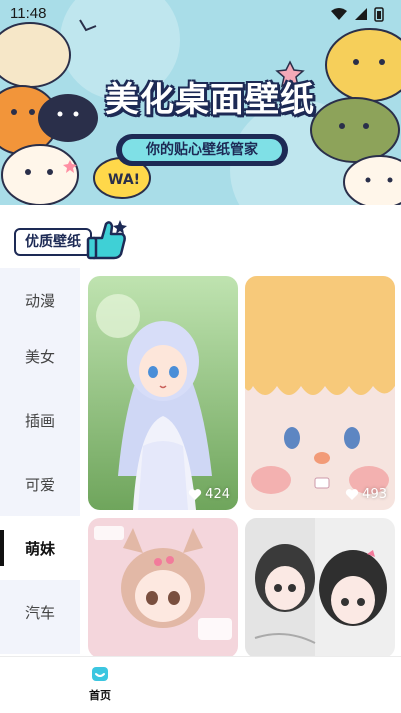 The image size is (401, 713). What do you see at coordinates (361, 14) in the screenshot?
I see `signal-icon` at bounding box center [361, 14].